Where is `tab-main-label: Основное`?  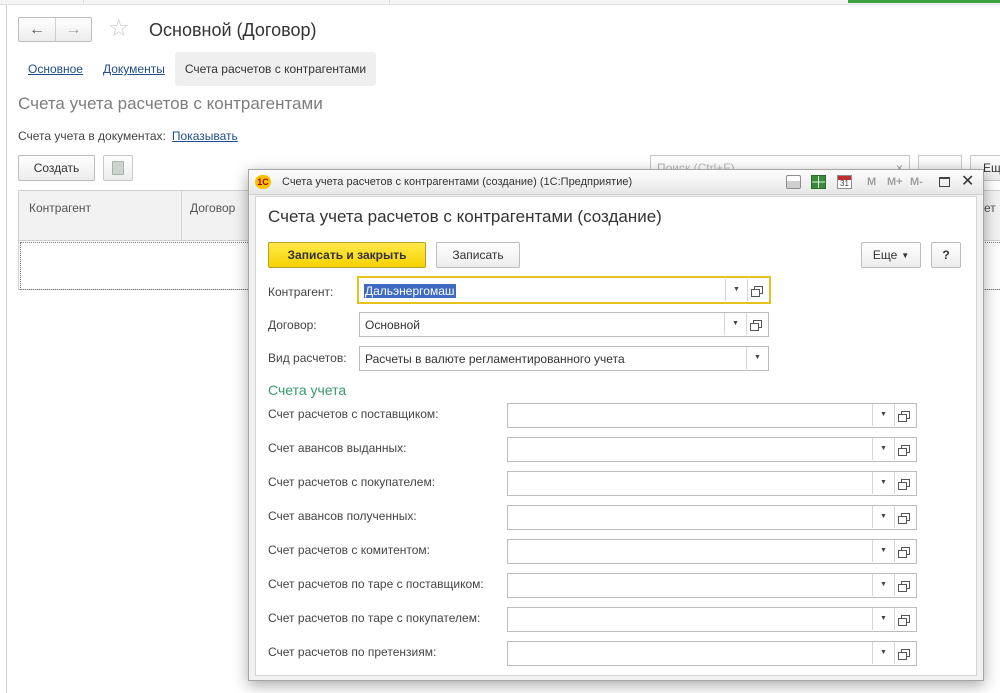
tab-main-label: Основное is located at coordinates (55, 69).